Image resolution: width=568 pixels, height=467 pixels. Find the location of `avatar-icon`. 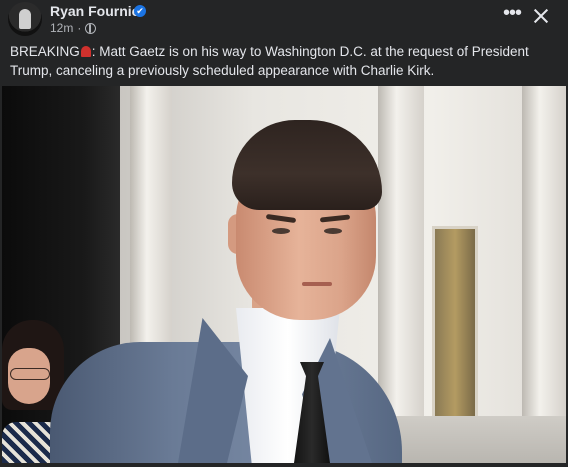

avatar-icon is located at coordinates (25, 19).